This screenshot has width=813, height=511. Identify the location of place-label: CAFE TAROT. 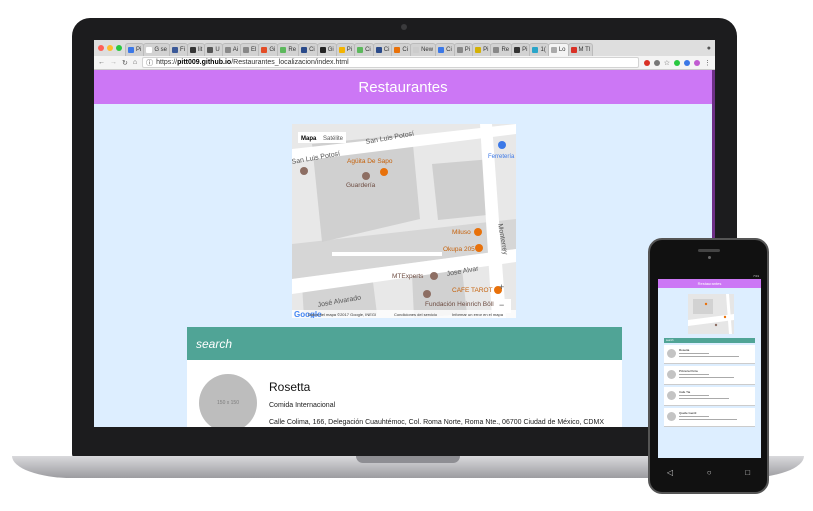
(472, 290).